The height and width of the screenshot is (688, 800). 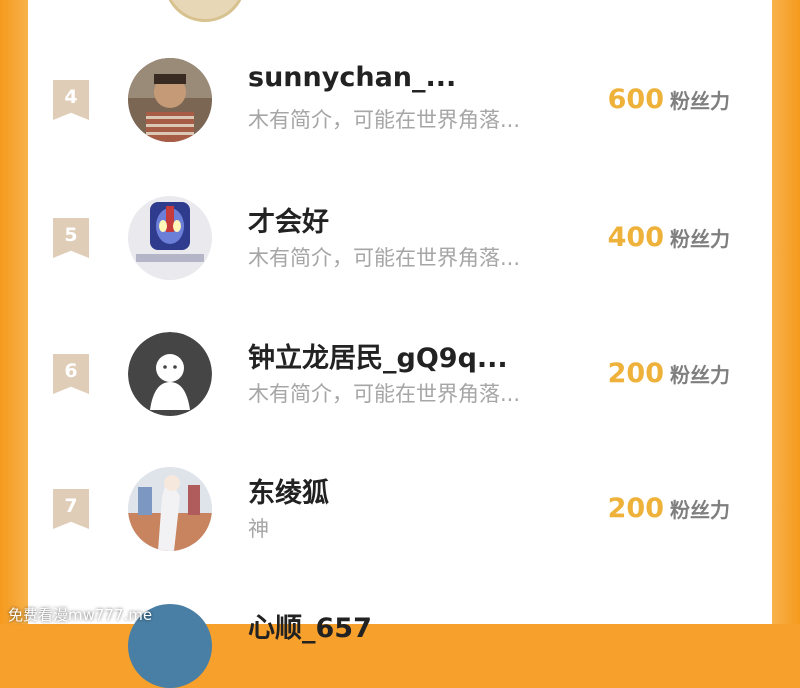 What do you see at coordinates (786, 312) in the screenshot?
I see `right-orange-frame` at bounding box center [786, 312].